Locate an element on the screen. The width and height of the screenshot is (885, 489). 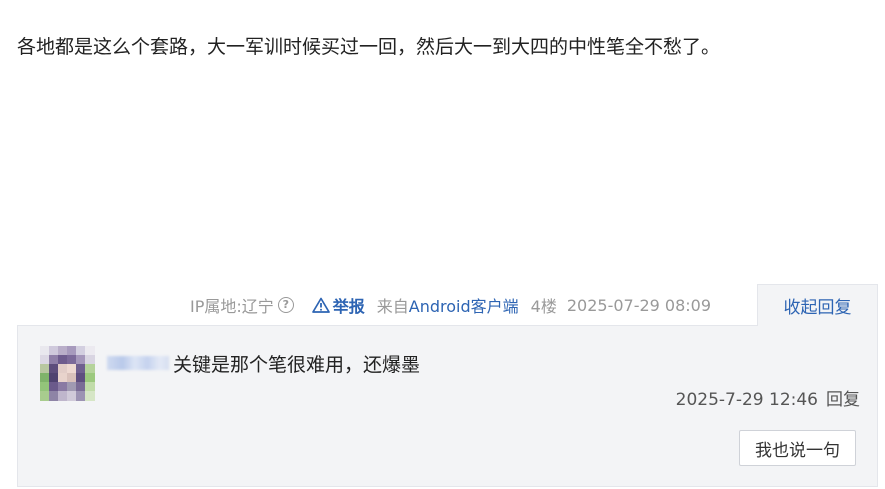
reply-meta: 2025-7-29 12:46 回复 is located at coordinates (768, 397).